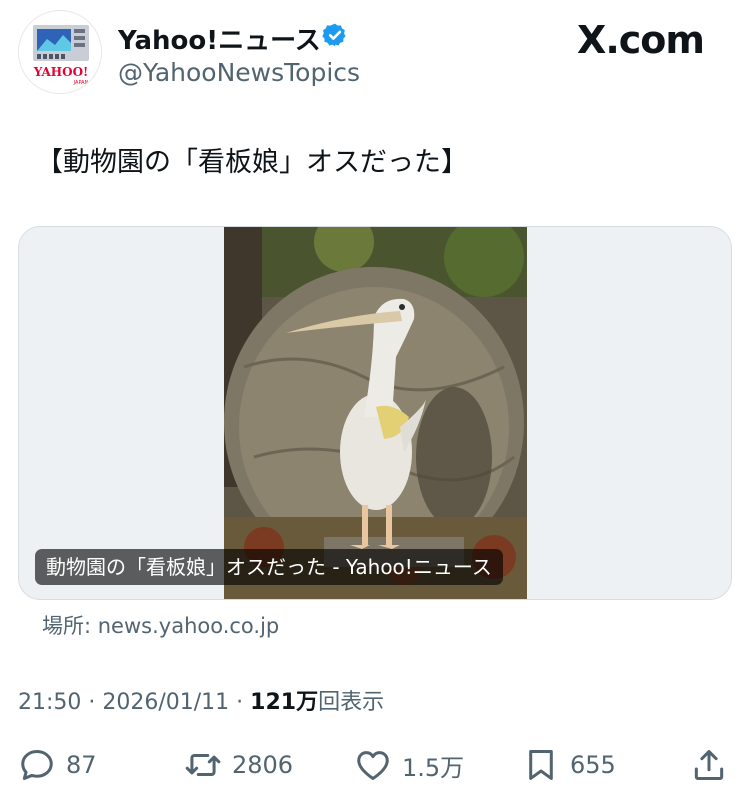 The image size is (750, 803). What do you see at coordinates (61, 72) in the screenshot?
I see `svg-text: YAHOO!` at bounding box center [61, 72].